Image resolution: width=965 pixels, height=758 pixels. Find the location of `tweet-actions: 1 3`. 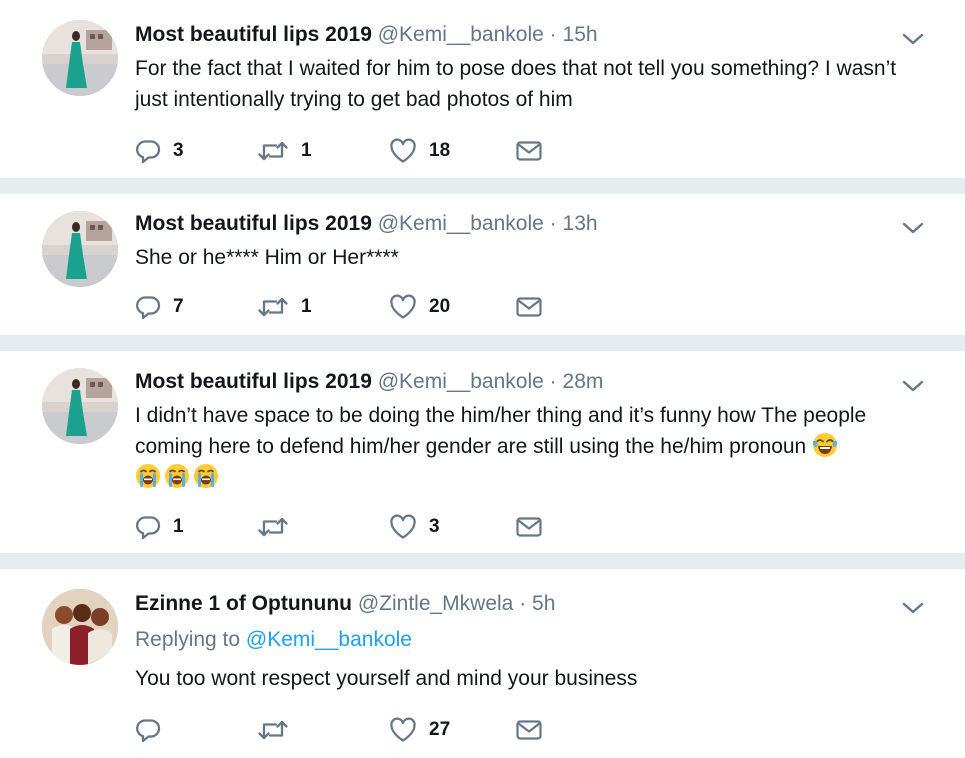

tweet-actions: 1 3 is located at coordinates (365, 527).